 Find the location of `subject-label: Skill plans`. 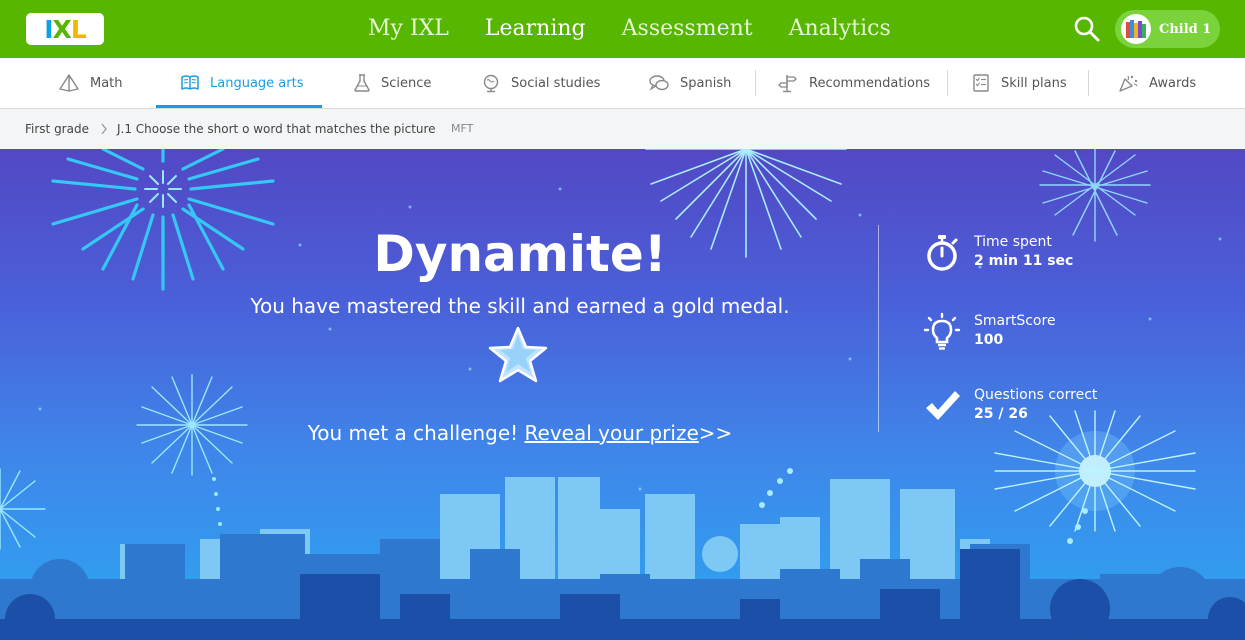

subject-label: Skill plans is located at coordinates (1034, 83).